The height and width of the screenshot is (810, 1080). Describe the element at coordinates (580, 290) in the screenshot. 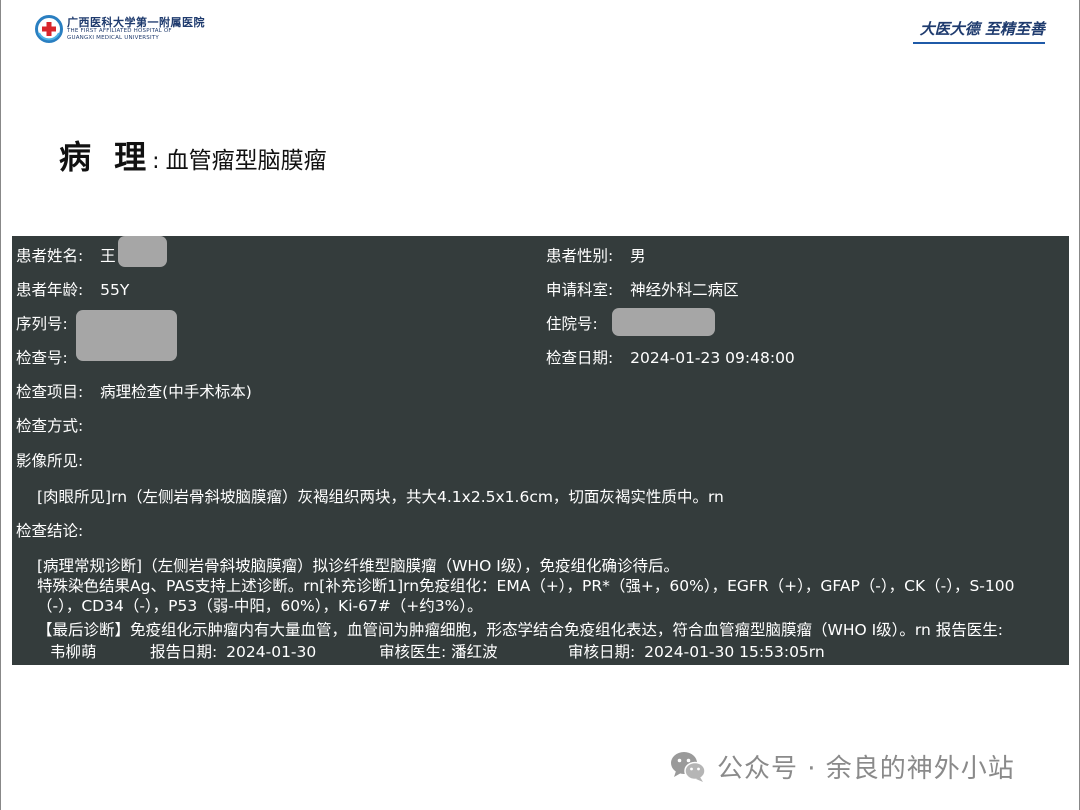

I see `department-label: 申请科室:` at that location.